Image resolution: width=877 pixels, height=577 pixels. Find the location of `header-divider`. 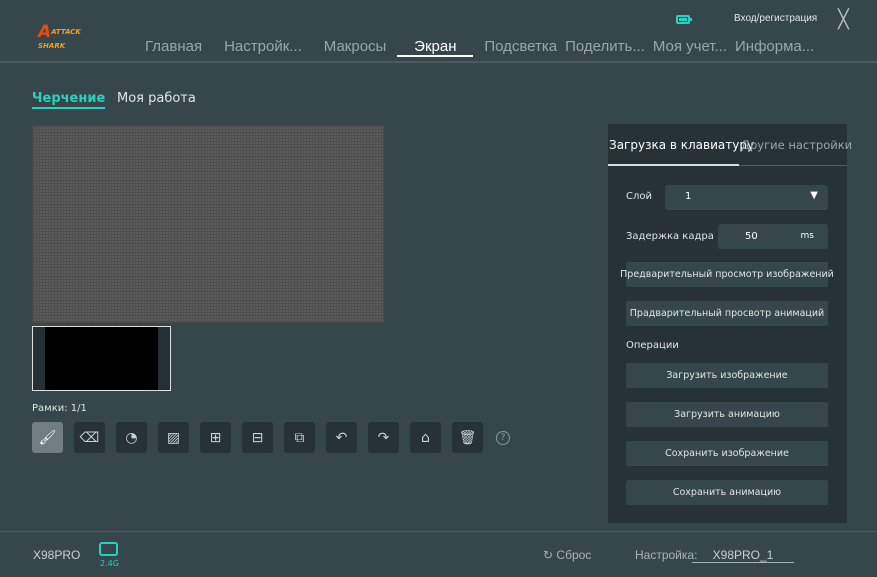

header-divider is located at coordinates (438, 62).